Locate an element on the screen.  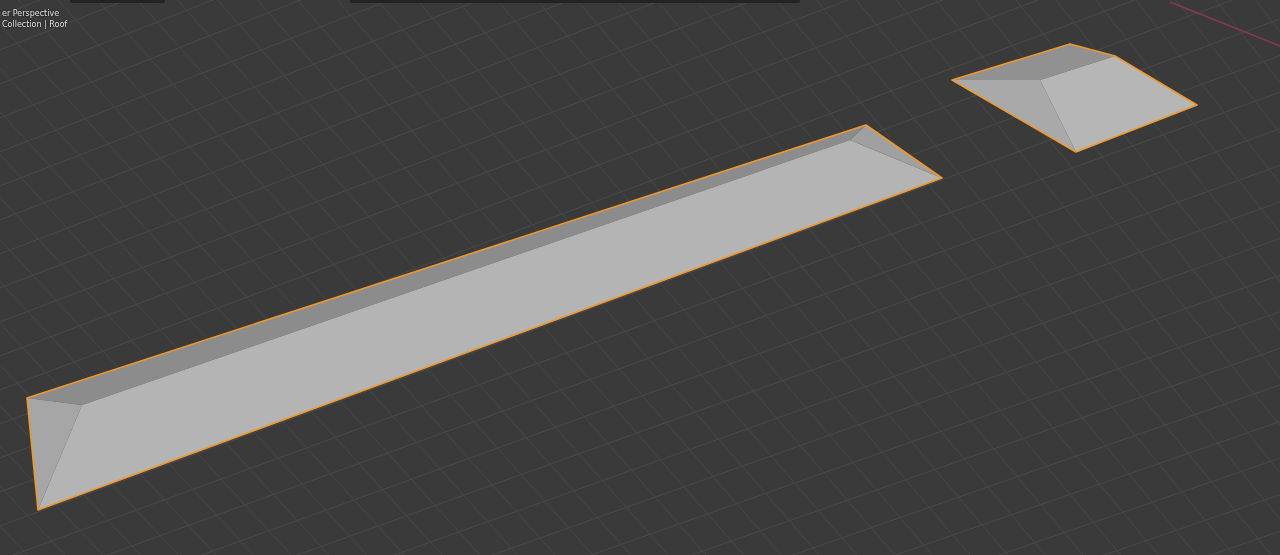
viewport-info-text: er Perspective is located at coordinates (31, 14).